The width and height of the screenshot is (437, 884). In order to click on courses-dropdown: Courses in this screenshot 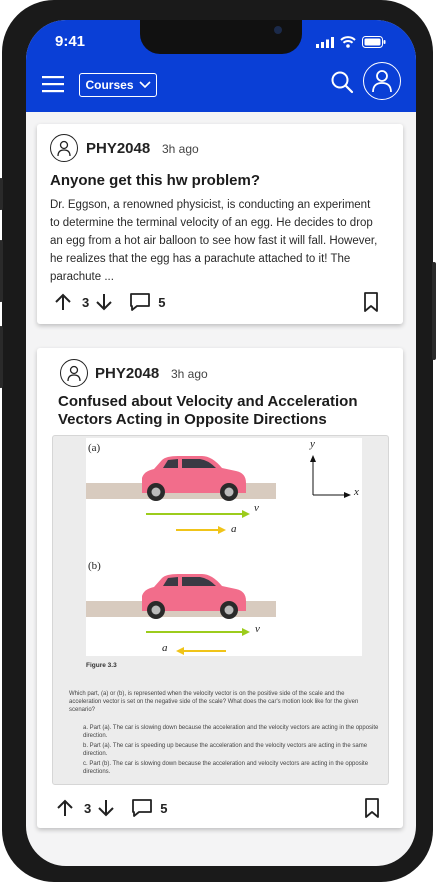, I will do `click(118, 85)`.